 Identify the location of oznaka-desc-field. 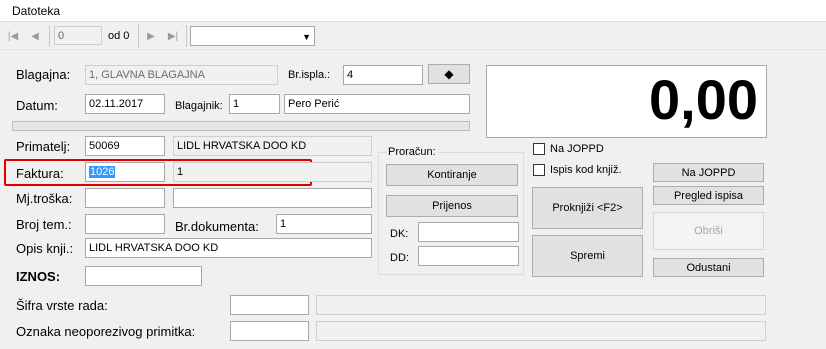
(541, 331).